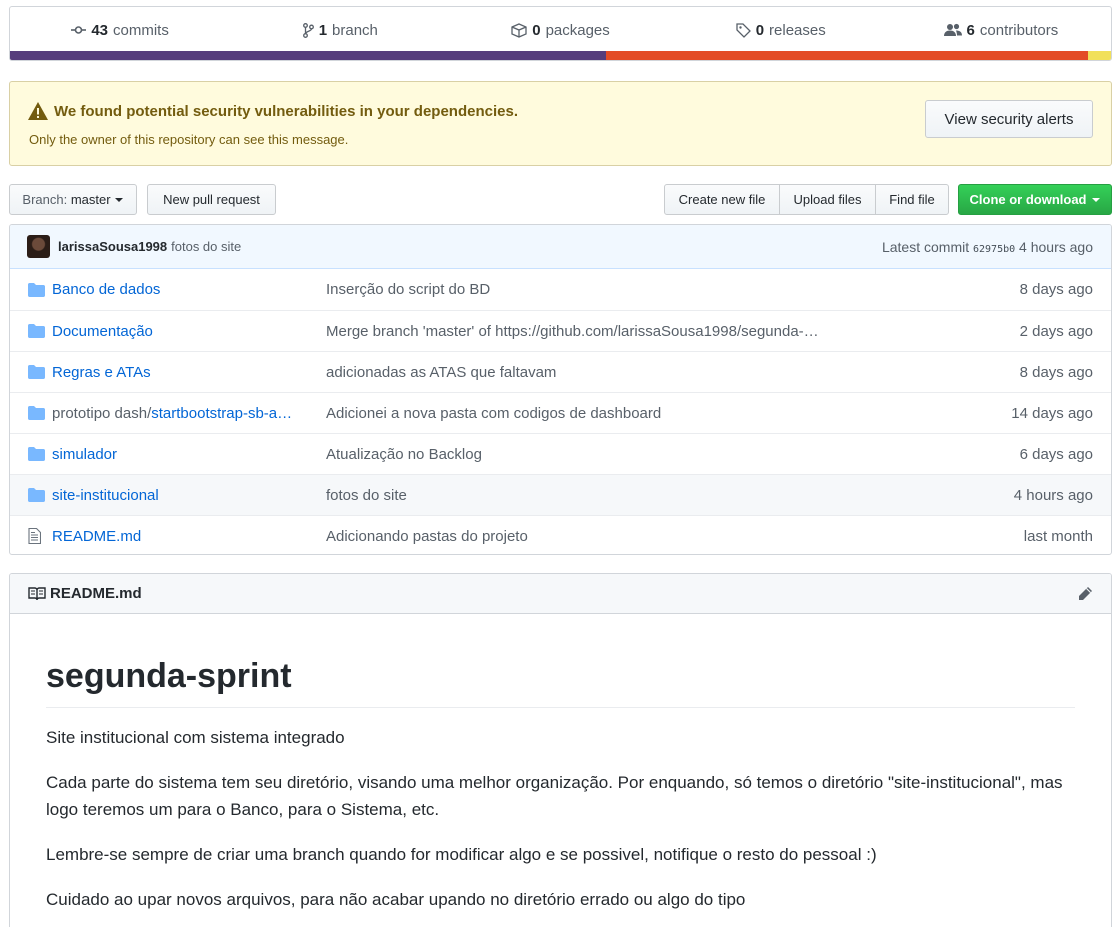 Image resolution: width=1117 pixels, height=927 pixels. I want to click on releases-count: 0, so click(760, 30).